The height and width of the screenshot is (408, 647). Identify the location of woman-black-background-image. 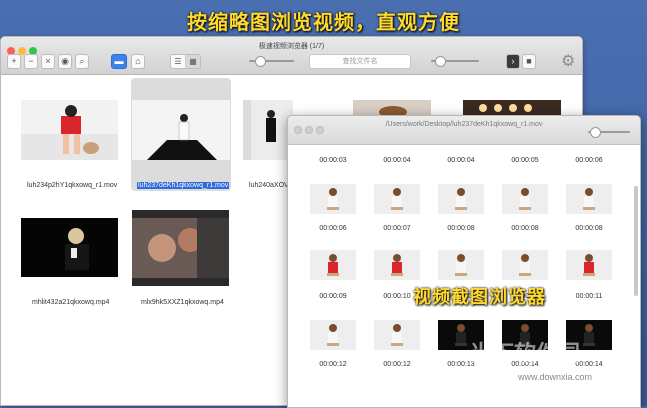
(69, 247).